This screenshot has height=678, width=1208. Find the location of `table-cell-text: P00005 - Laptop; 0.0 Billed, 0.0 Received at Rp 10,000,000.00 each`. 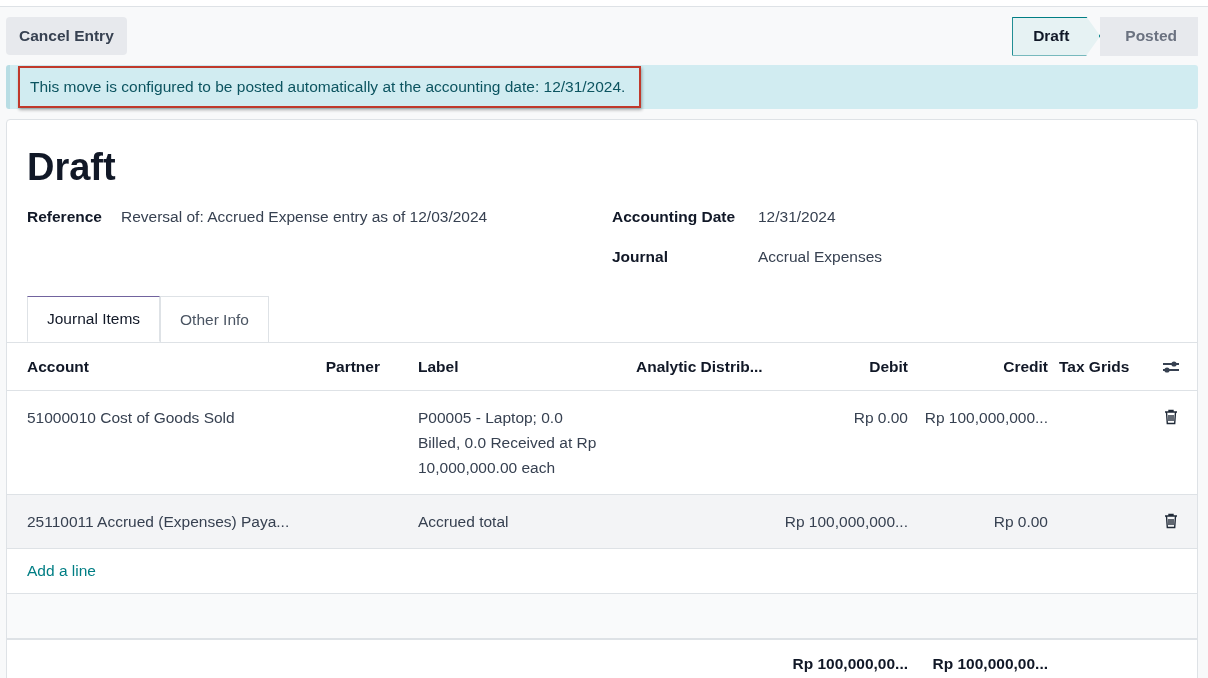

table-cell-text: P00005 - Laptop; 0.0 Billed, 0.0 Received at Rp 10,000,000.00 each is located at coordinates (508, 443).